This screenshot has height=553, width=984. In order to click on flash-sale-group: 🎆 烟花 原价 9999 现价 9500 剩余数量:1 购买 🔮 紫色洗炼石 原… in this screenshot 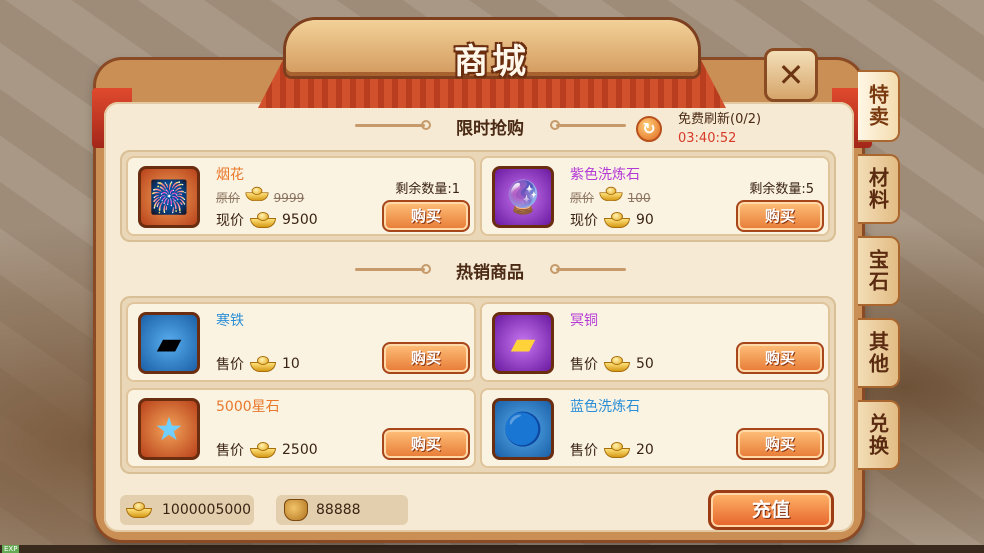, I will do `click(478, 196)`.